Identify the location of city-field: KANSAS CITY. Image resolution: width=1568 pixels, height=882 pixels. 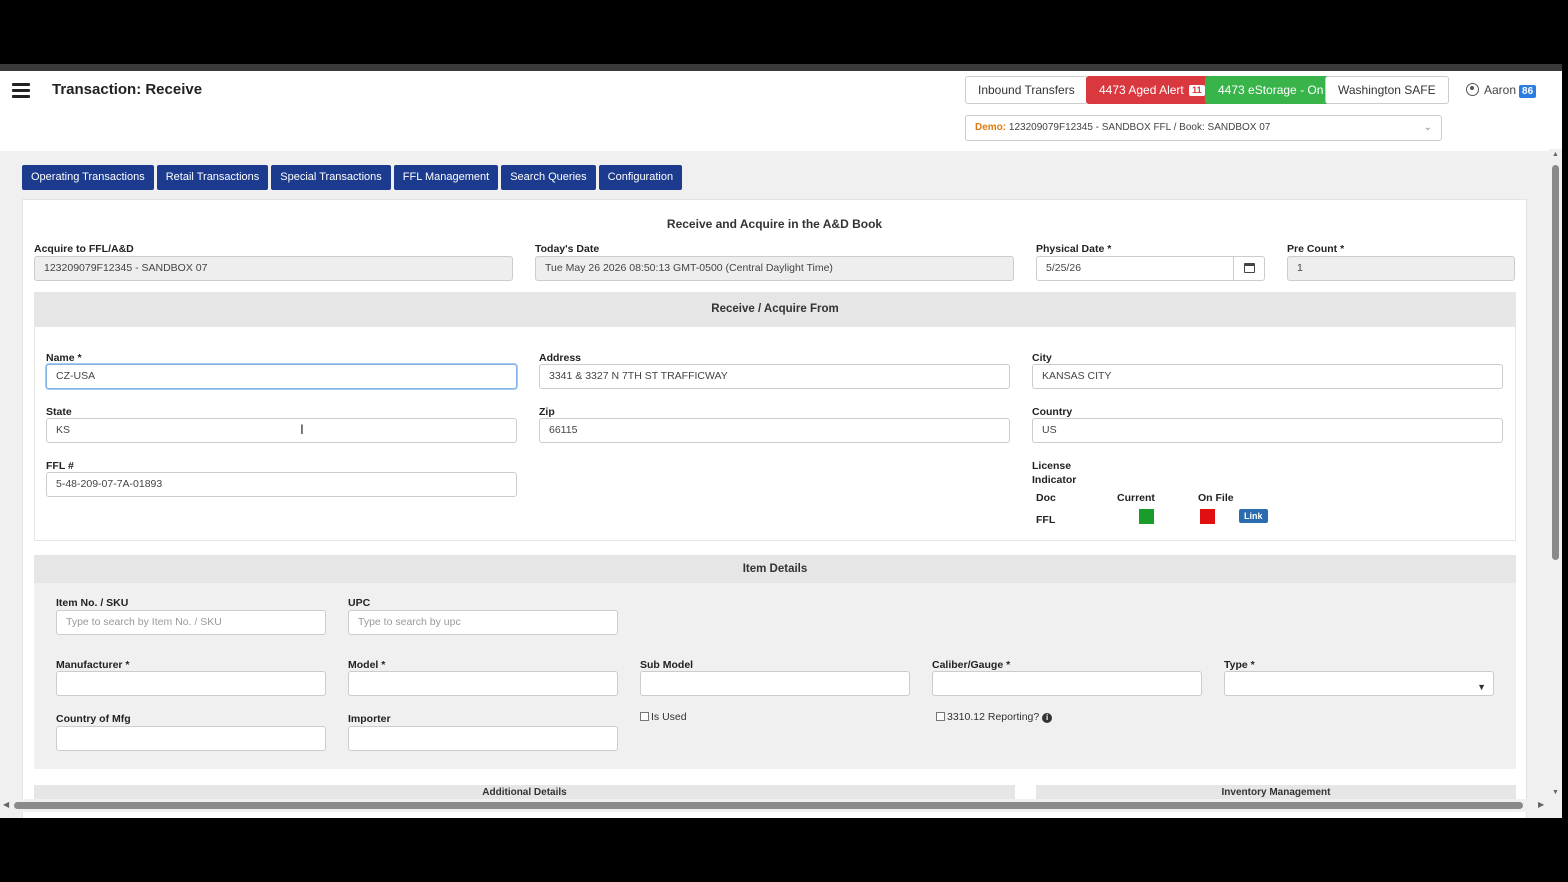
(1267, 376).